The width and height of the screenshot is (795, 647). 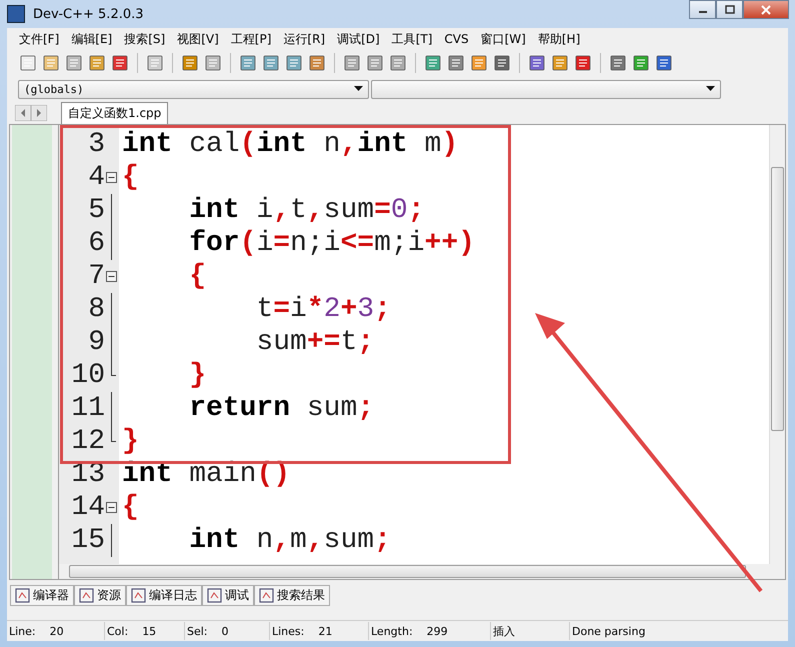 What do you see at coordinates (288, 631) in the screenshot?
I see `status-label: Lines:` at bounding box center [288, 631].